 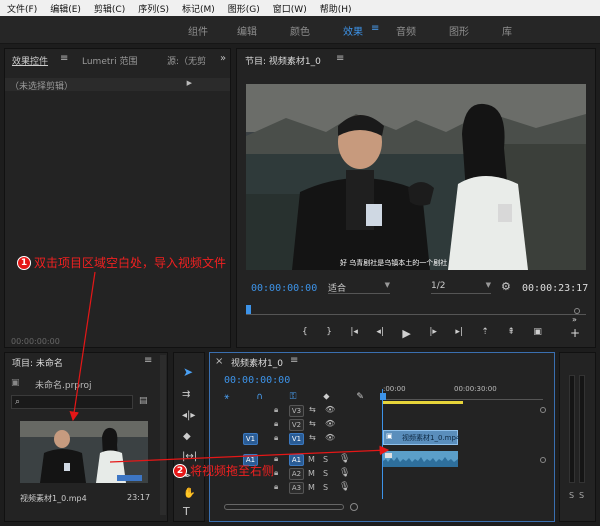 I want to click on hand-icon: ✋, so click(x=189, y=494).